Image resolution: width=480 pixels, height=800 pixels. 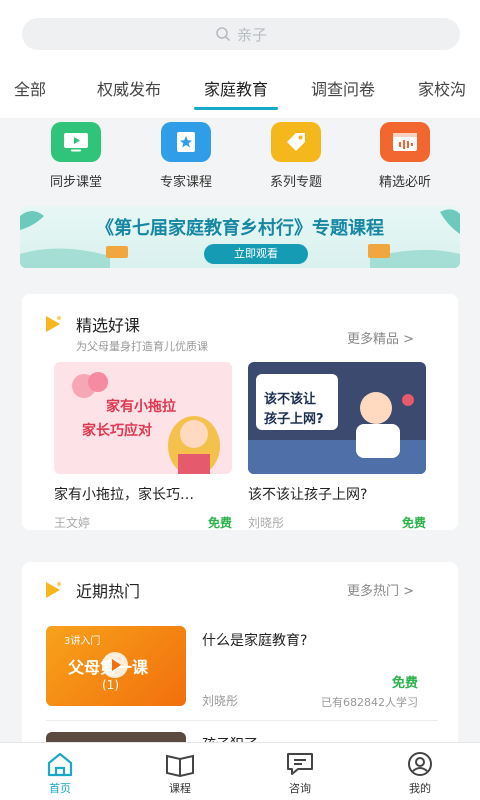 I want to click on tab-family-education: 家庭教育, so click(x=236, y=88).